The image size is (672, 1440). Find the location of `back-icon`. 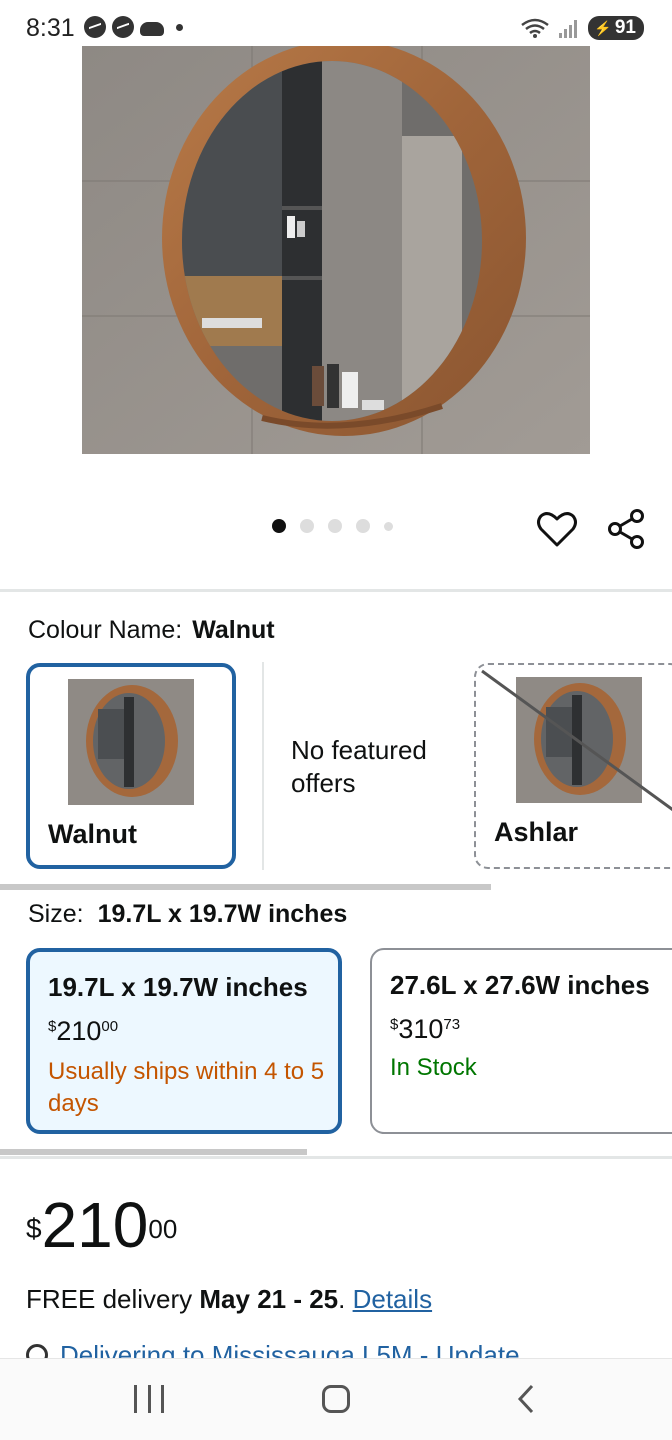

back-icon is located at coordinates (527, 1399).